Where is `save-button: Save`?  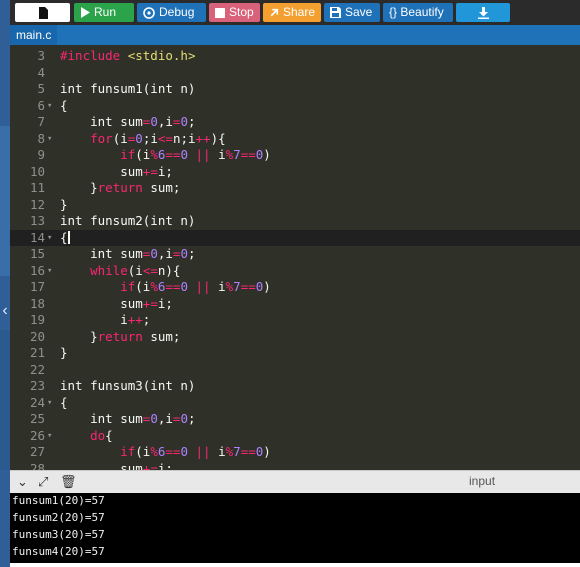 save-button: Save is located at coordinates (352, 12).